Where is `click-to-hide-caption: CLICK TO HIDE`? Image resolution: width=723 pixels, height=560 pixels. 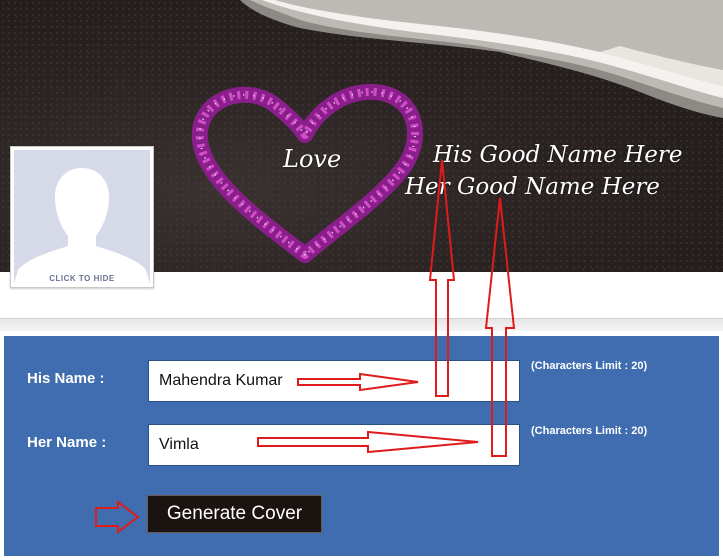
click-to-hide-caption: CLICK TO HIDE is located at coordinates (82, 278).